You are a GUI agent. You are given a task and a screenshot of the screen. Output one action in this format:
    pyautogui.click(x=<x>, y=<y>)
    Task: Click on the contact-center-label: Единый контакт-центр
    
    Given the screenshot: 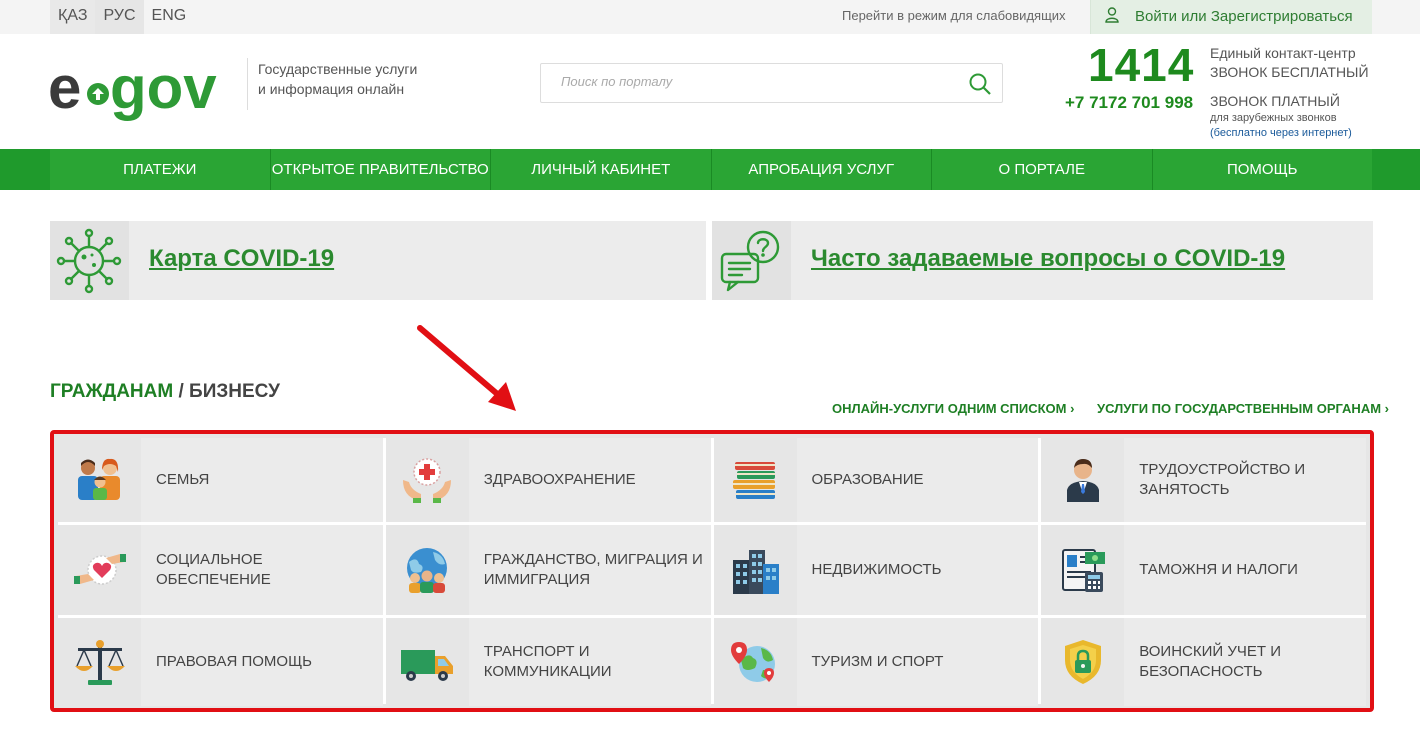 What is the action you would take?
    pyautogui.click(x=1283, y=53)
    